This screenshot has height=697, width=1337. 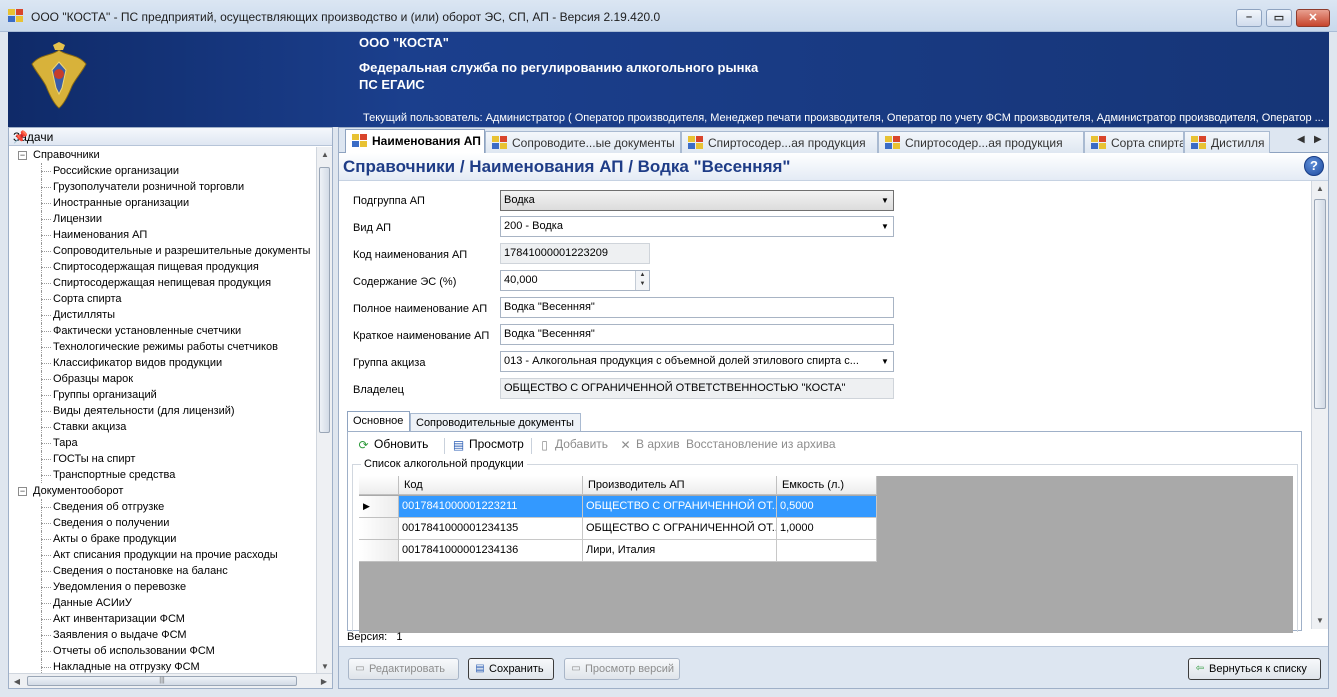 I want to click on close-button: ✕, so click(x=1313, y=18).